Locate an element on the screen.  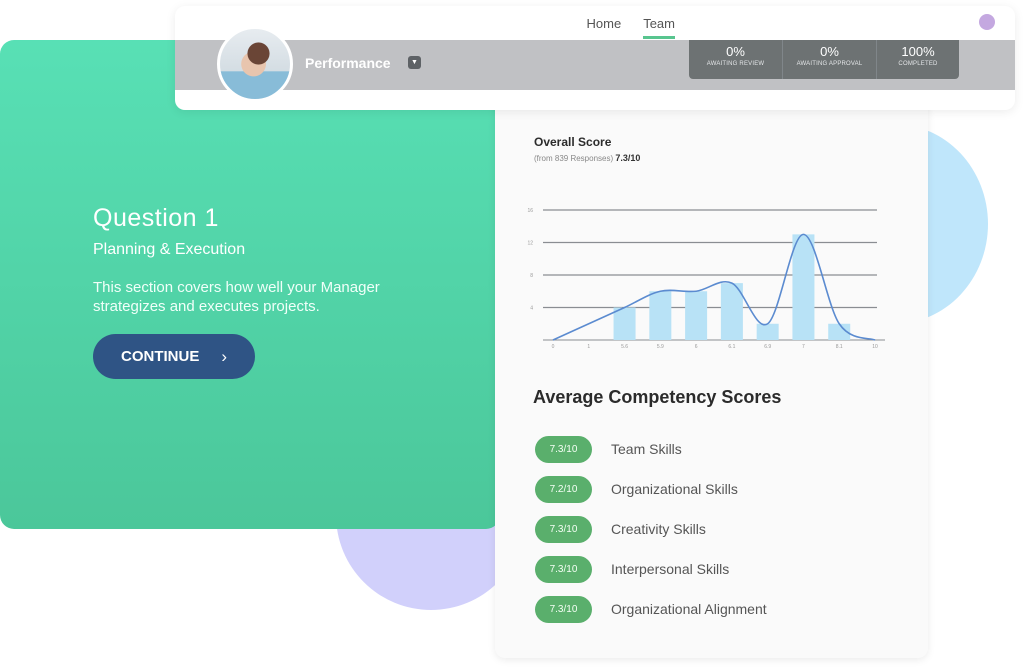
x-tick-label: 8.1 is located at coordinates (839, 347).